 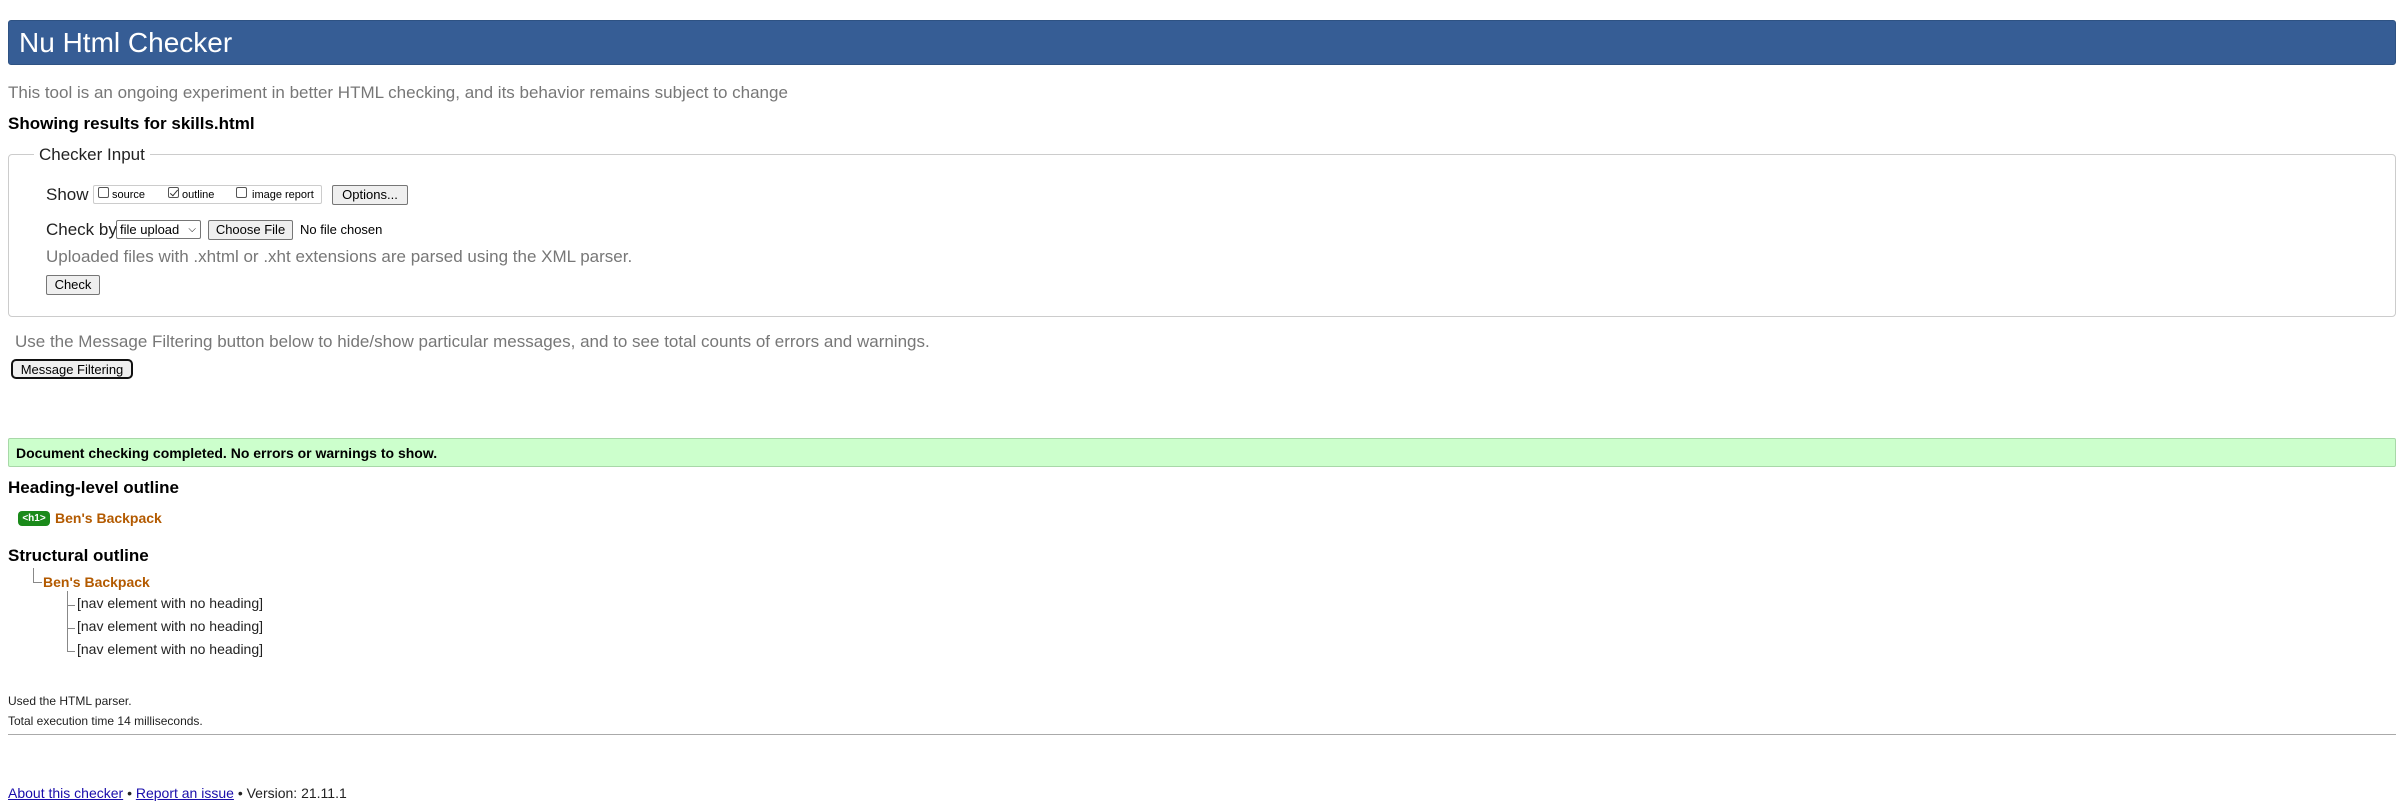 What do you see at coordinates (92, 155) in the screenshot?
I see `checker-input-legend: Checker Input` at bounding box center [92, 155].